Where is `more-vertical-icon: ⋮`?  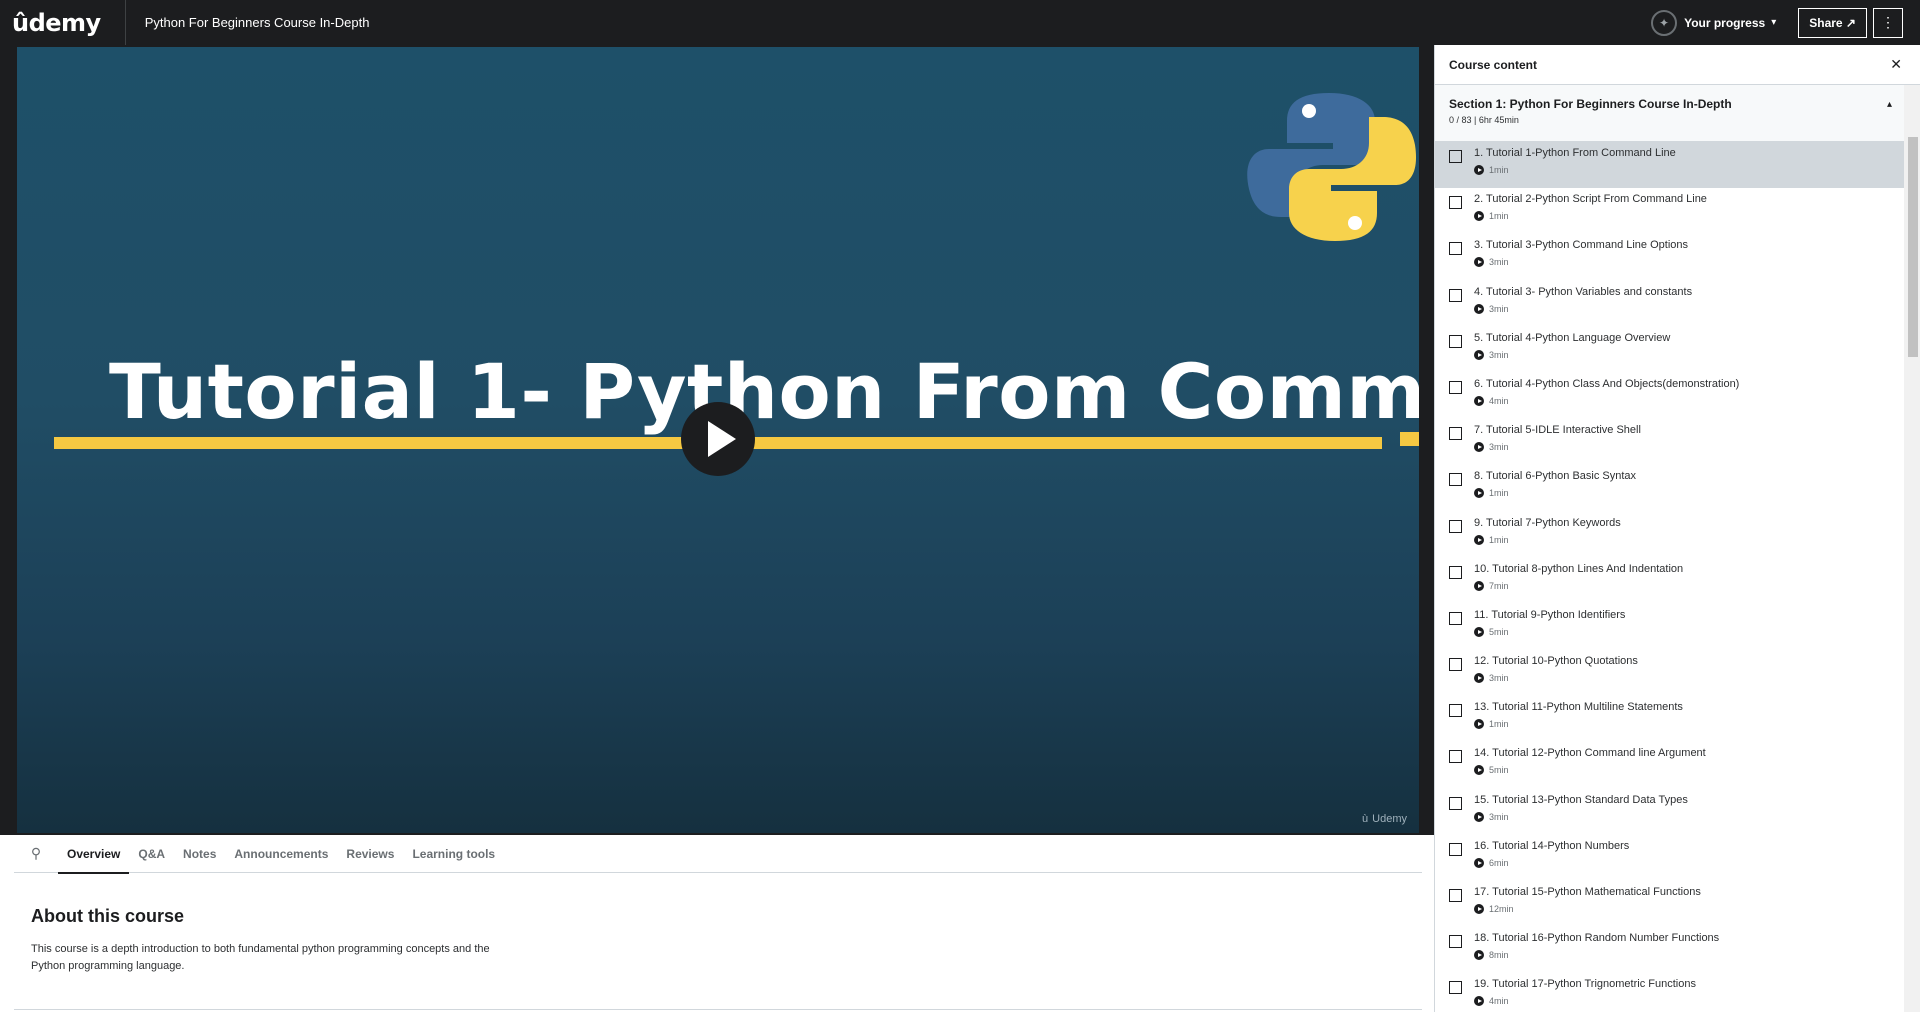
more-vertical-icon: ⋮ is located at coordinates (1888, 22).